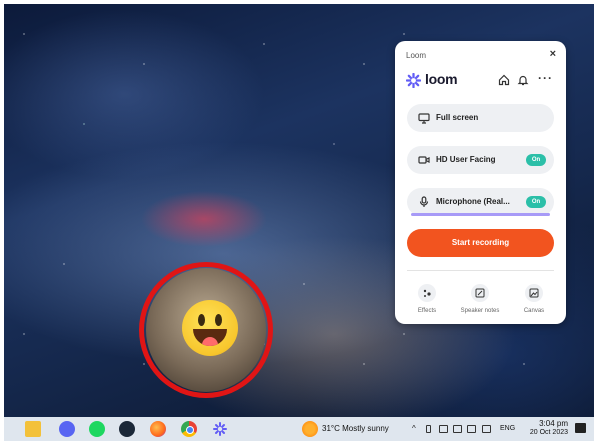  Describe the element at coordinates (457, 117) in the screenshot. I see `screen-option-label: Full screen` at that location.